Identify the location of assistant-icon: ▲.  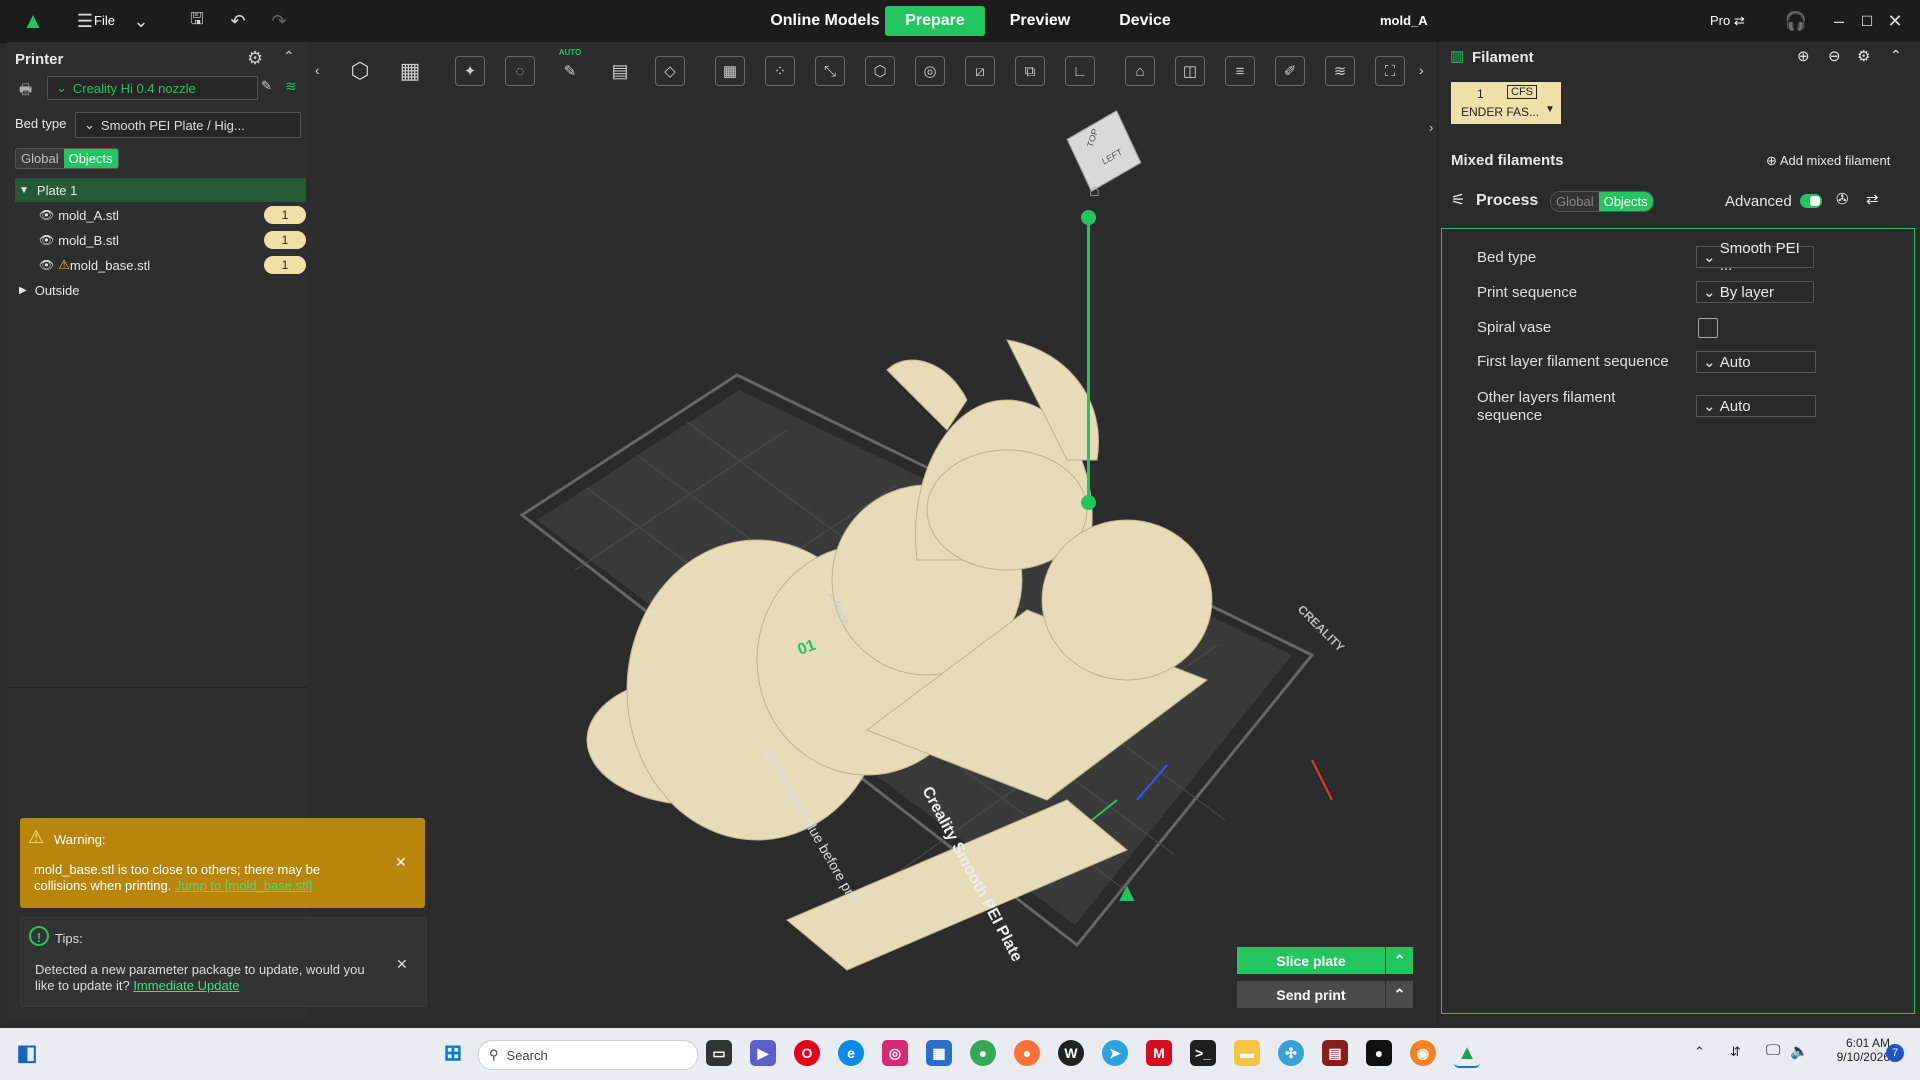
(1127, 892).